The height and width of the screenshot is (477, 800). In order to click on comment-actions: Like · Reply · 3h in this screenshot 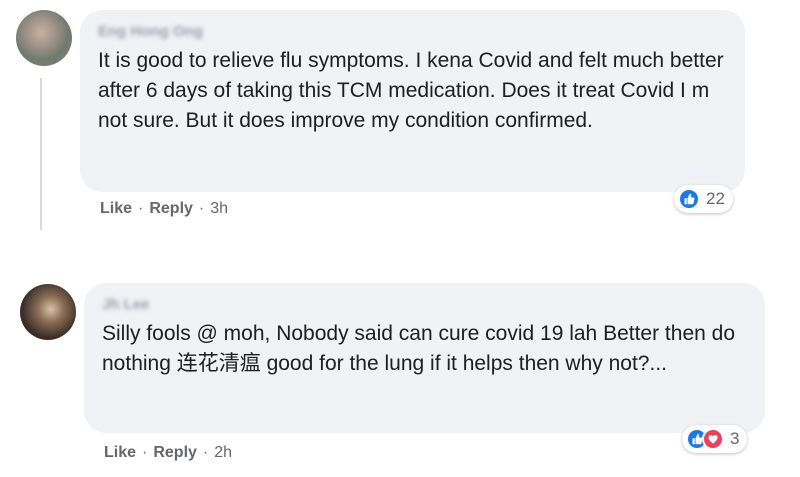, I will do `click(164, 209)`.